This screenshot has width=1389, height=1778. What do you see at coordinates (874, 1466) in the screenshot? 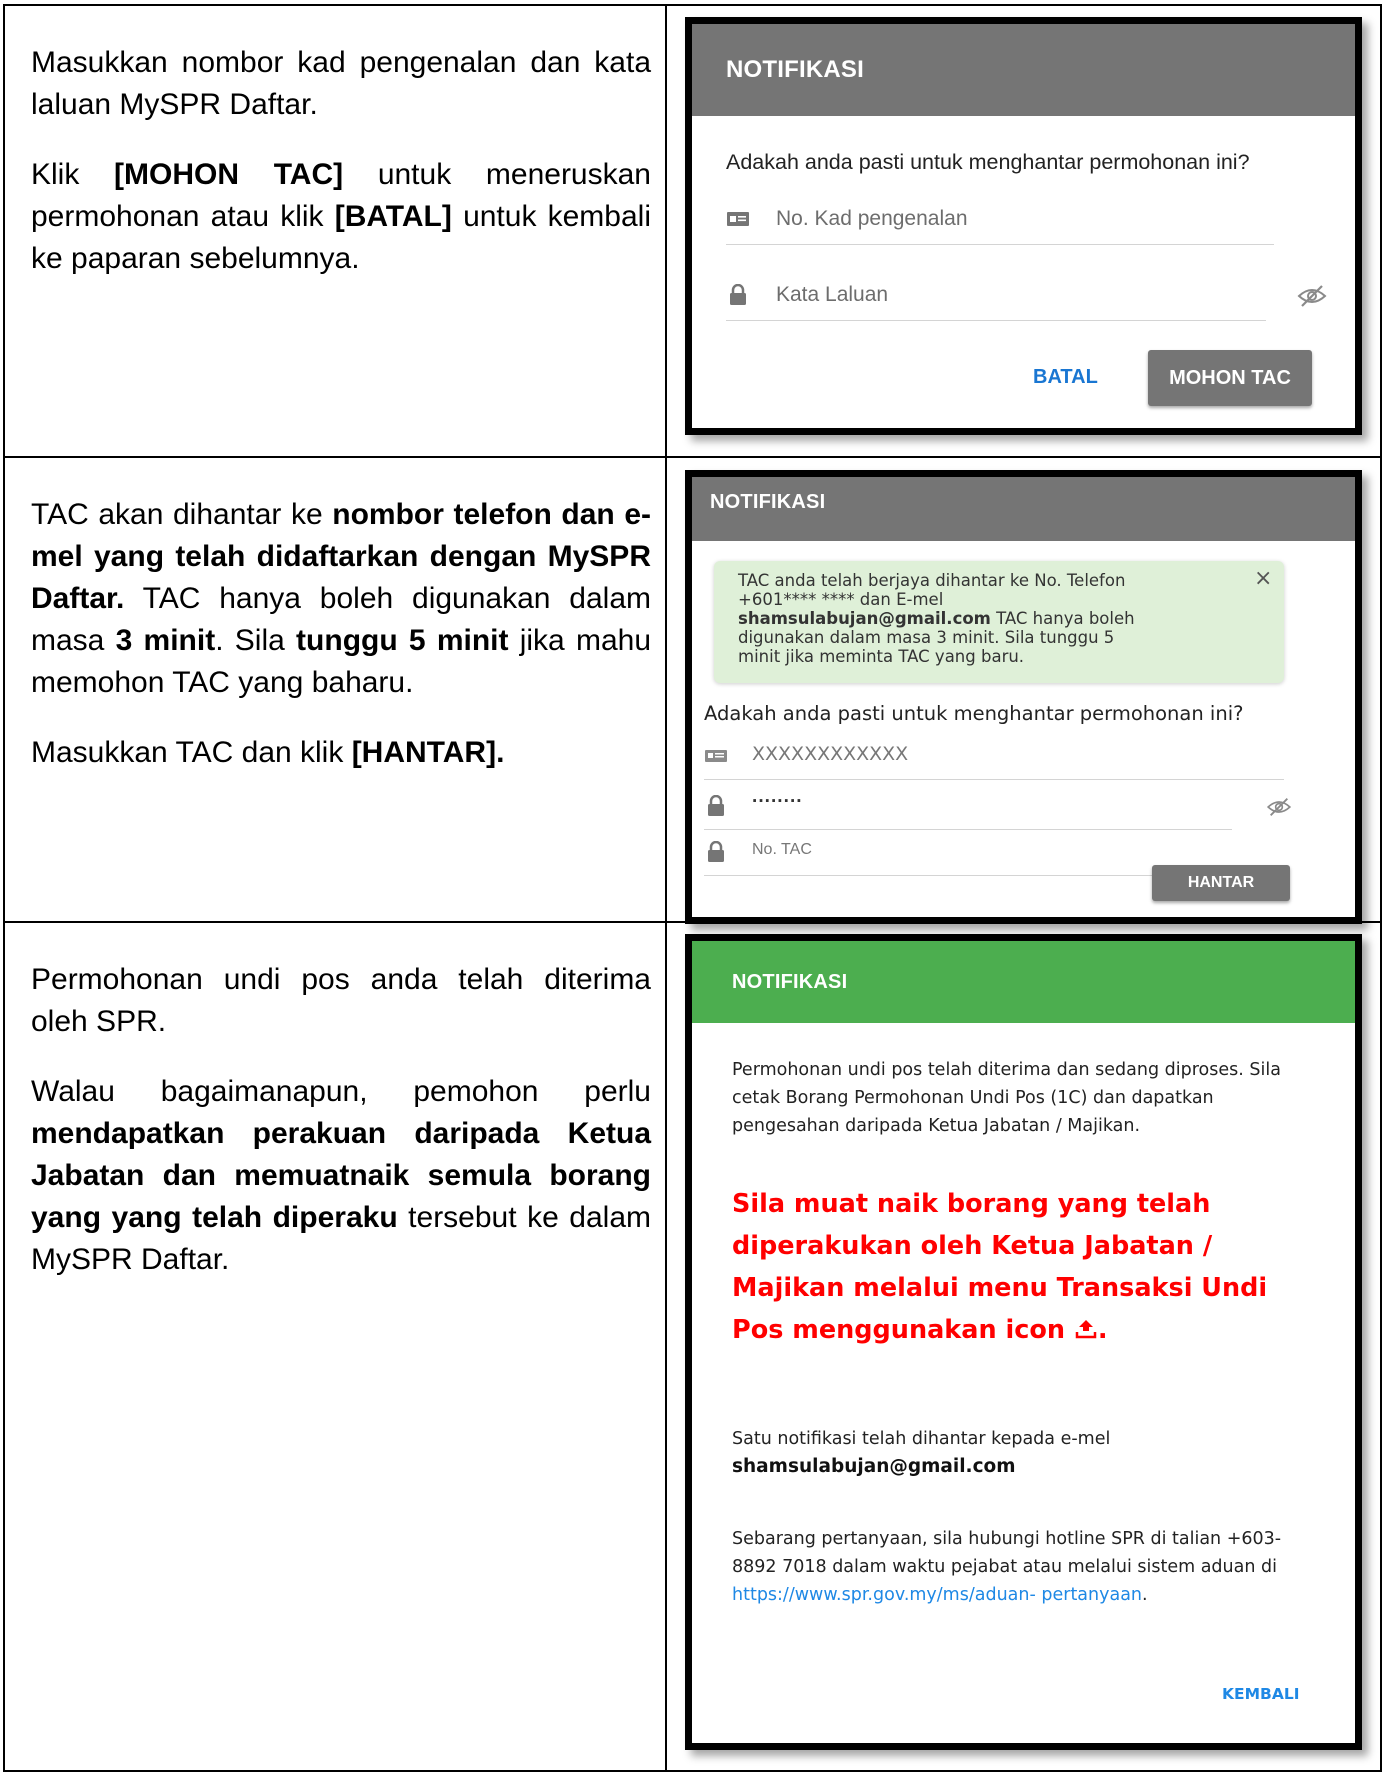
I see `notif-email: shamsulabujan@gmail.com` at bounding box center [874, 1466].